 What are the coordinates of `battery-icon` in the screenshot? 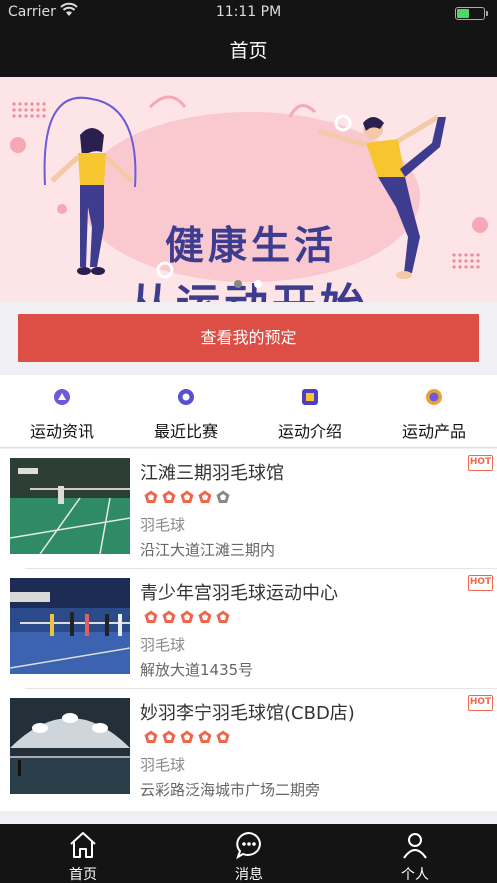 It's located at (471, 13).